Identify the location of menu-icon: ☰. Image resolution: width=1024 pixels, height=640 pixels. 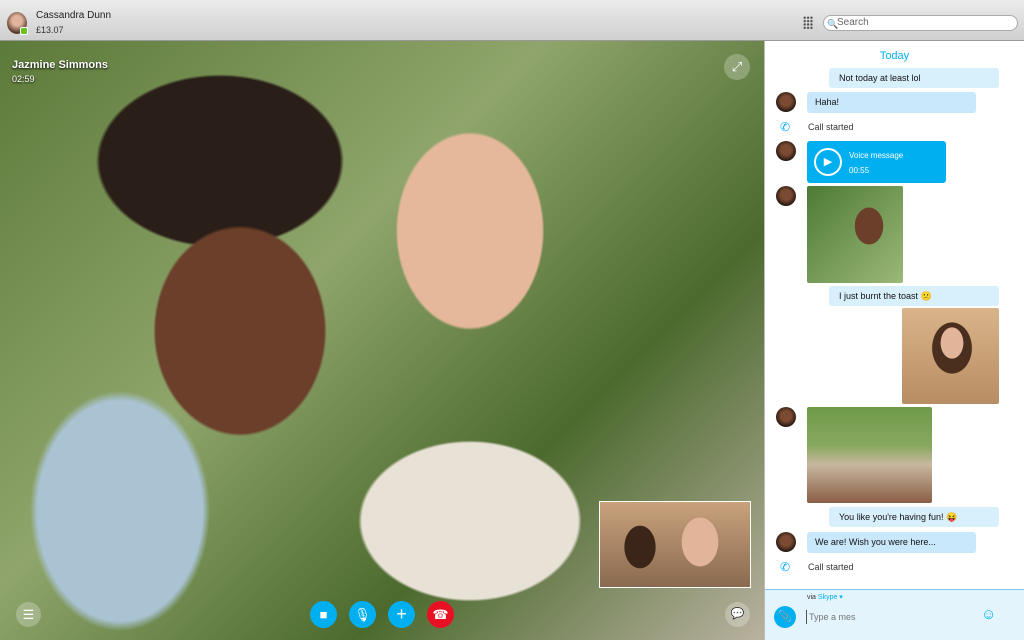
(28, 614).